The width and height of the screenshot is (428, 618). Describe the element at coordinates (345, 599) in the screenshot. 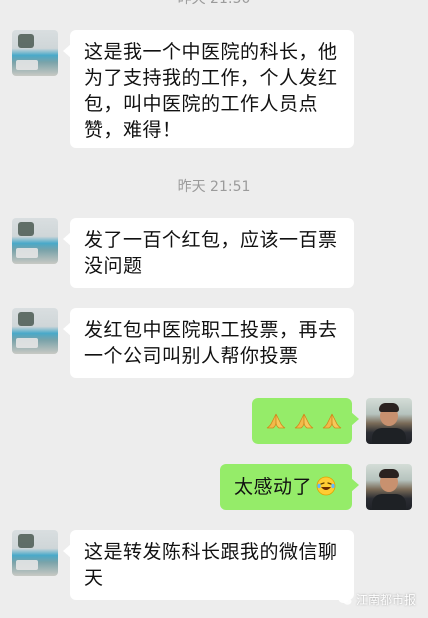

I see `wechat-icon` at that location.